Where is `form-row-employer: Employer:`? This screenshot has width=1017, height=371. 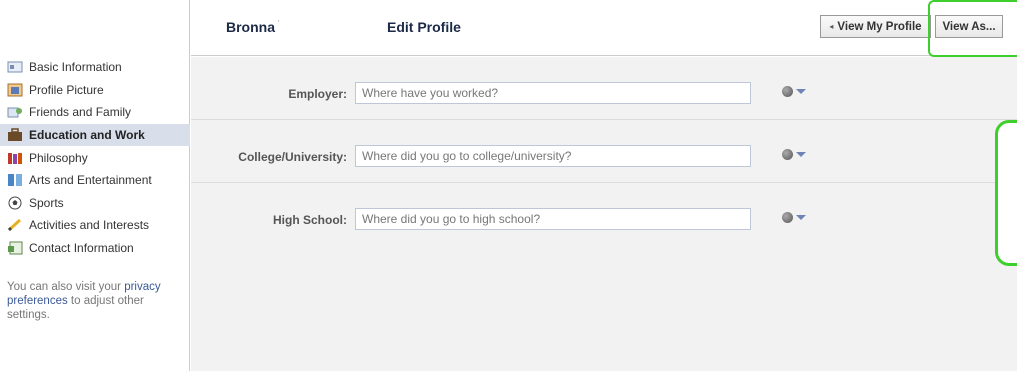
form-row-employer: Employer: is located at coordinates (604, 88).